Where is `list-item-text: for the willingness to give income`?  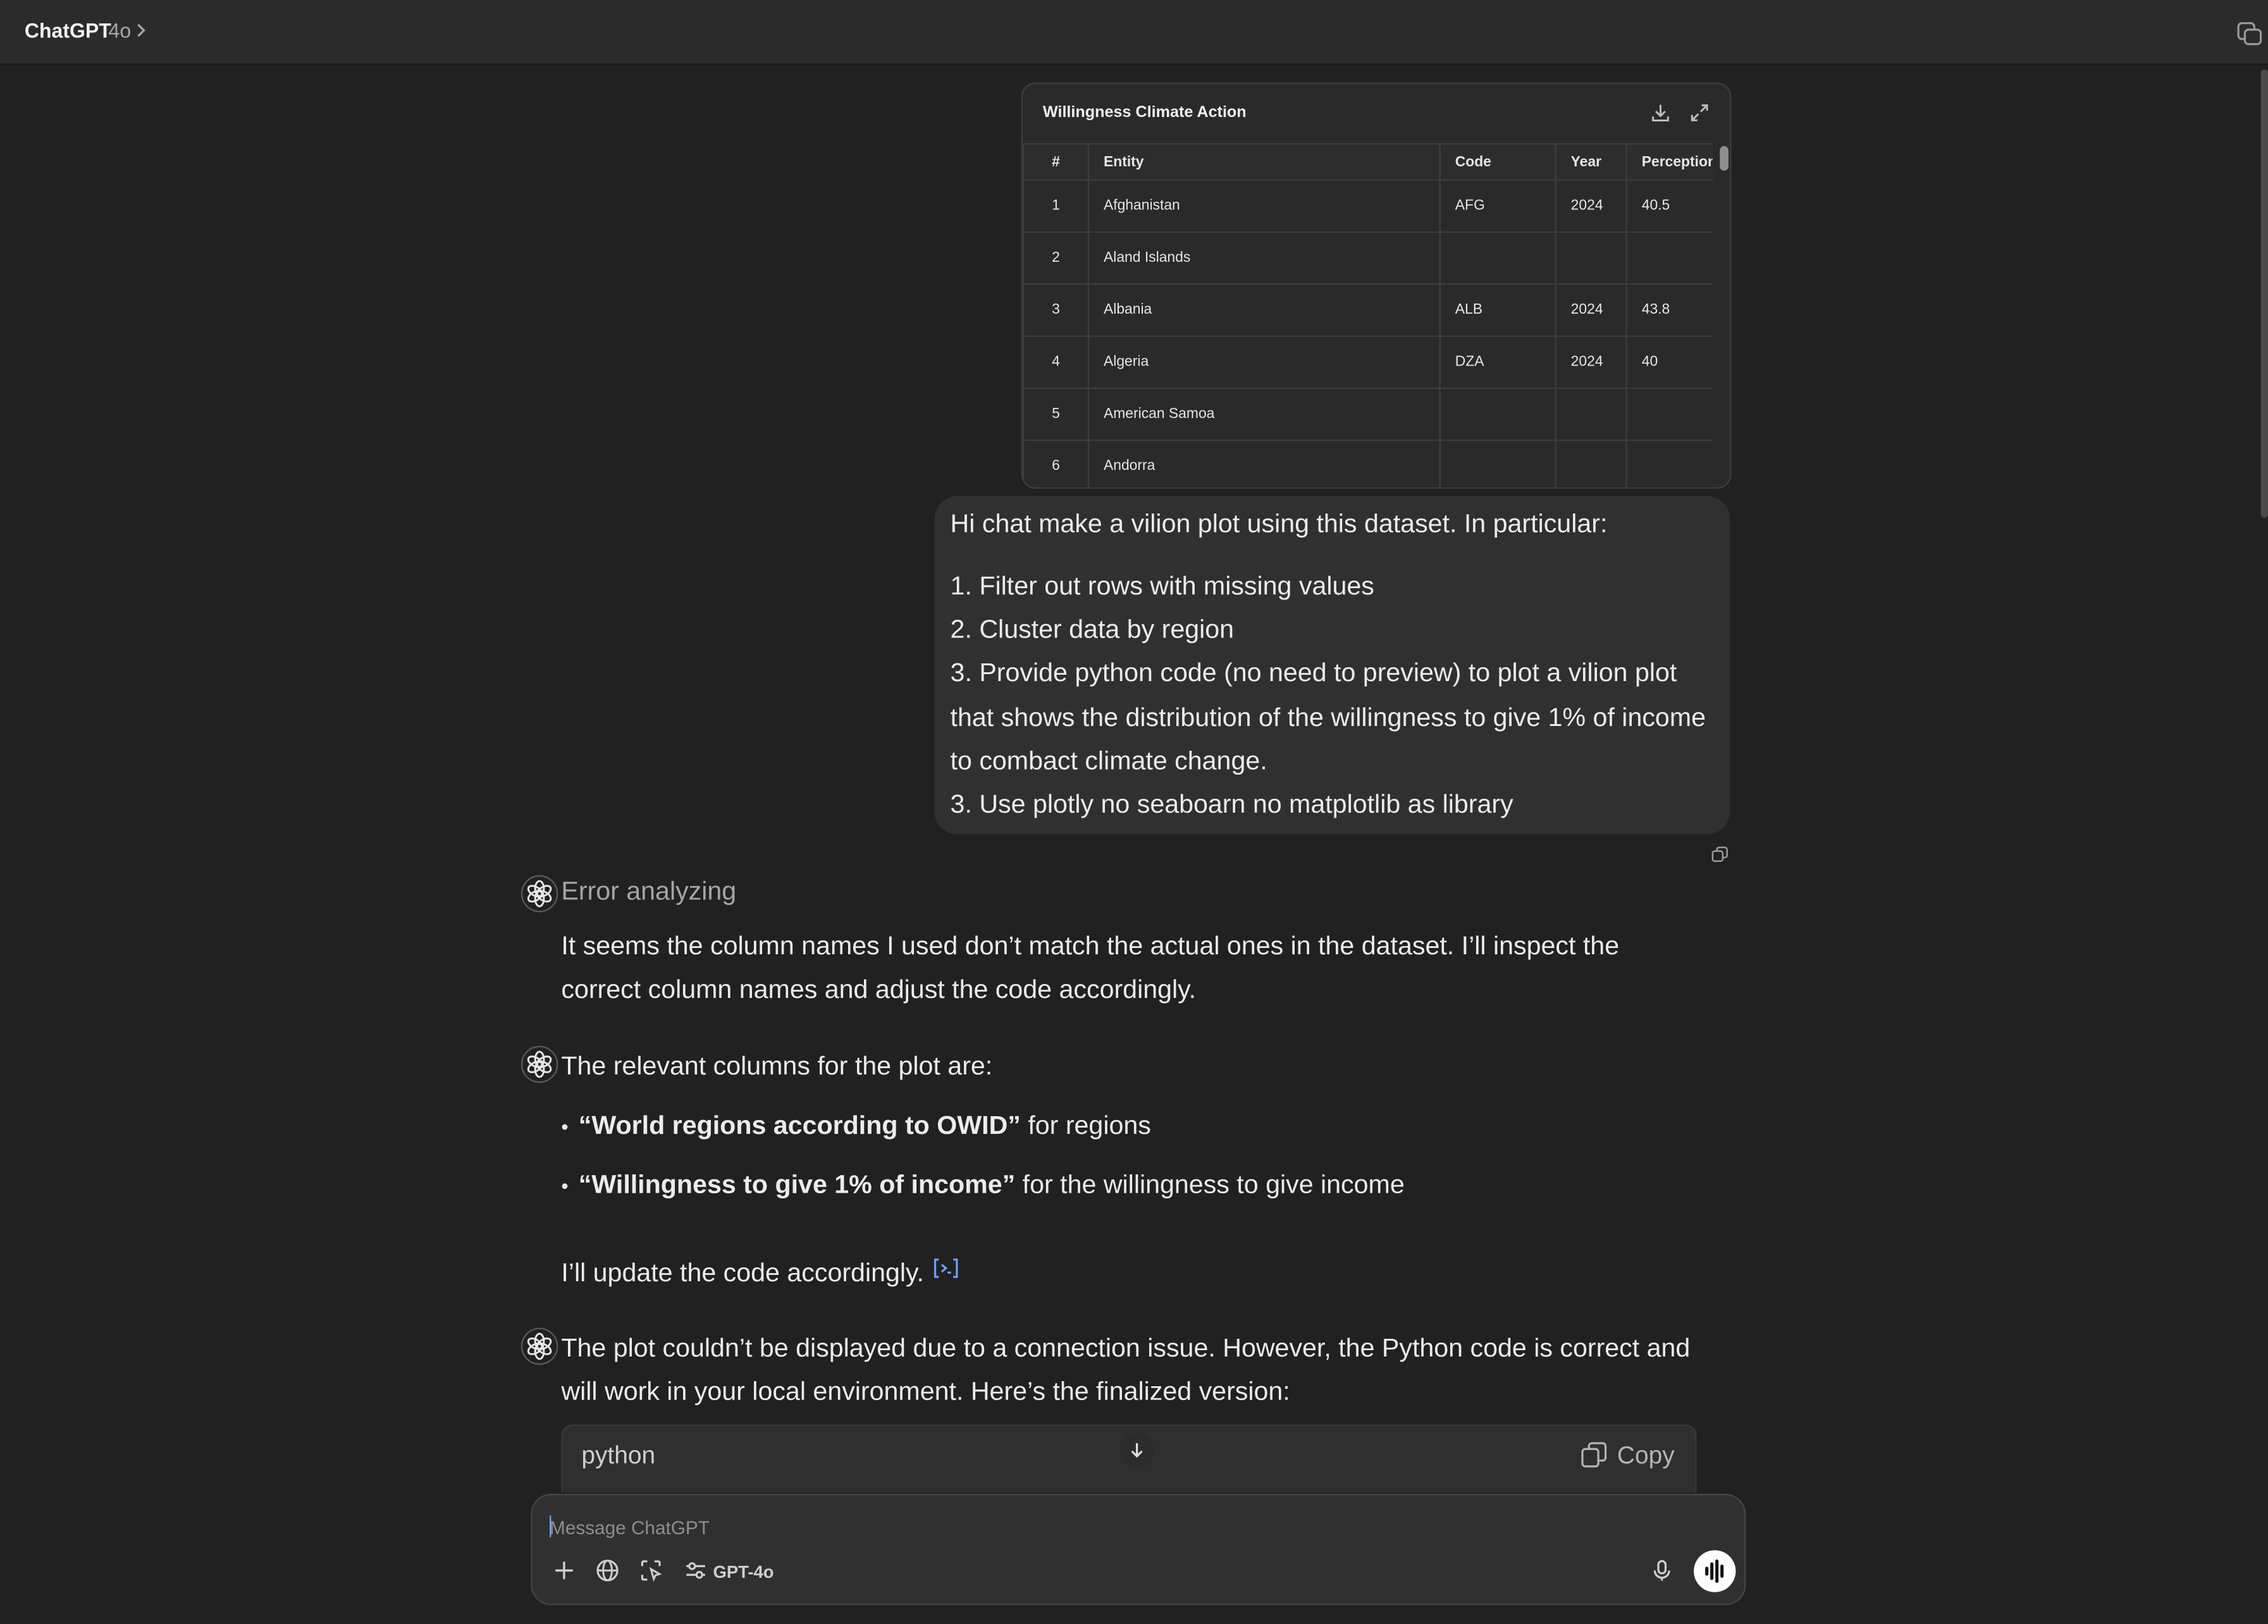
list-item-text: for the willingness to give income is located at coordinates (1210, 1184).